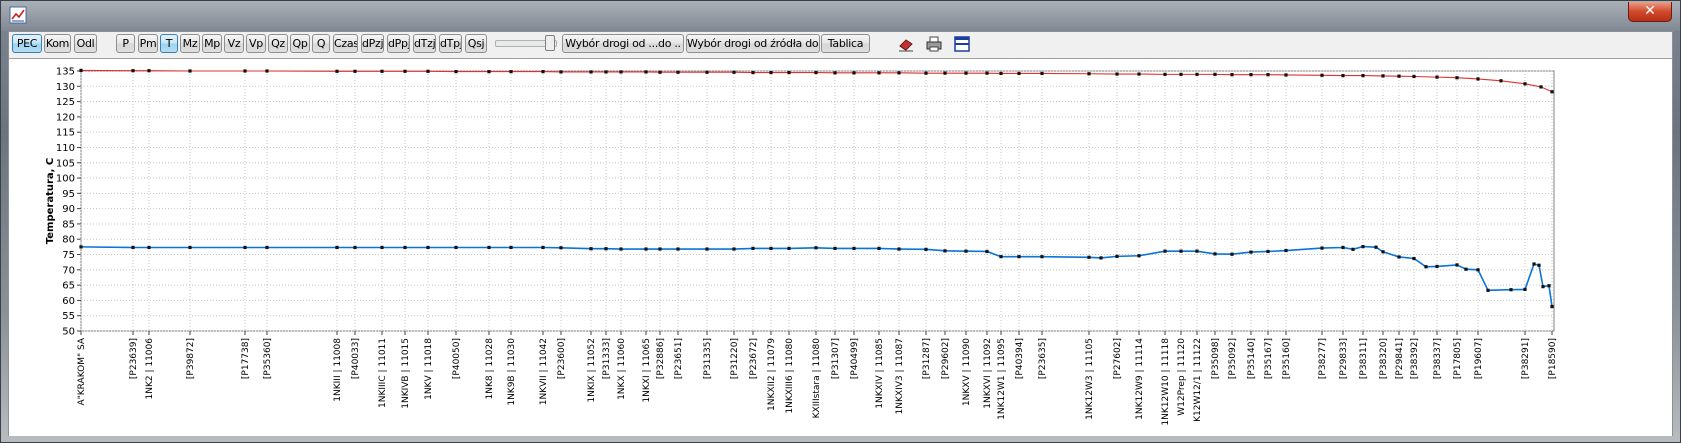 Image resolution: width=1681 pixels, height=443 pixels. What do you see at coordinates (1118, 358) in the screenshot?
I see `x-tick-label: [P27602]` at bounding box center [1118, 358].